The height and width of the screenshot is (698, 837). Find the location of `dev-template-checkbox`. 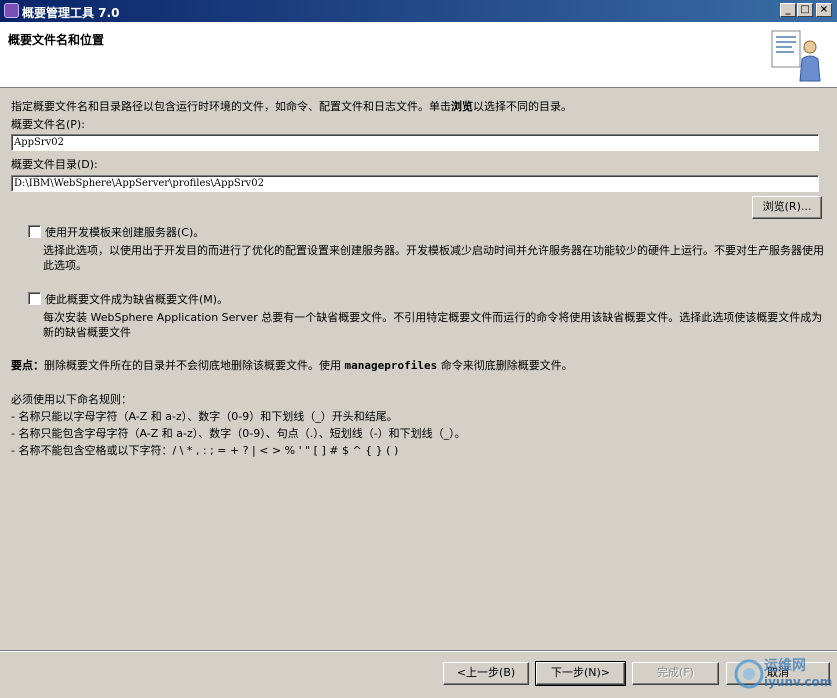

dev-template-checkbox is located at coordinates (34, 231).